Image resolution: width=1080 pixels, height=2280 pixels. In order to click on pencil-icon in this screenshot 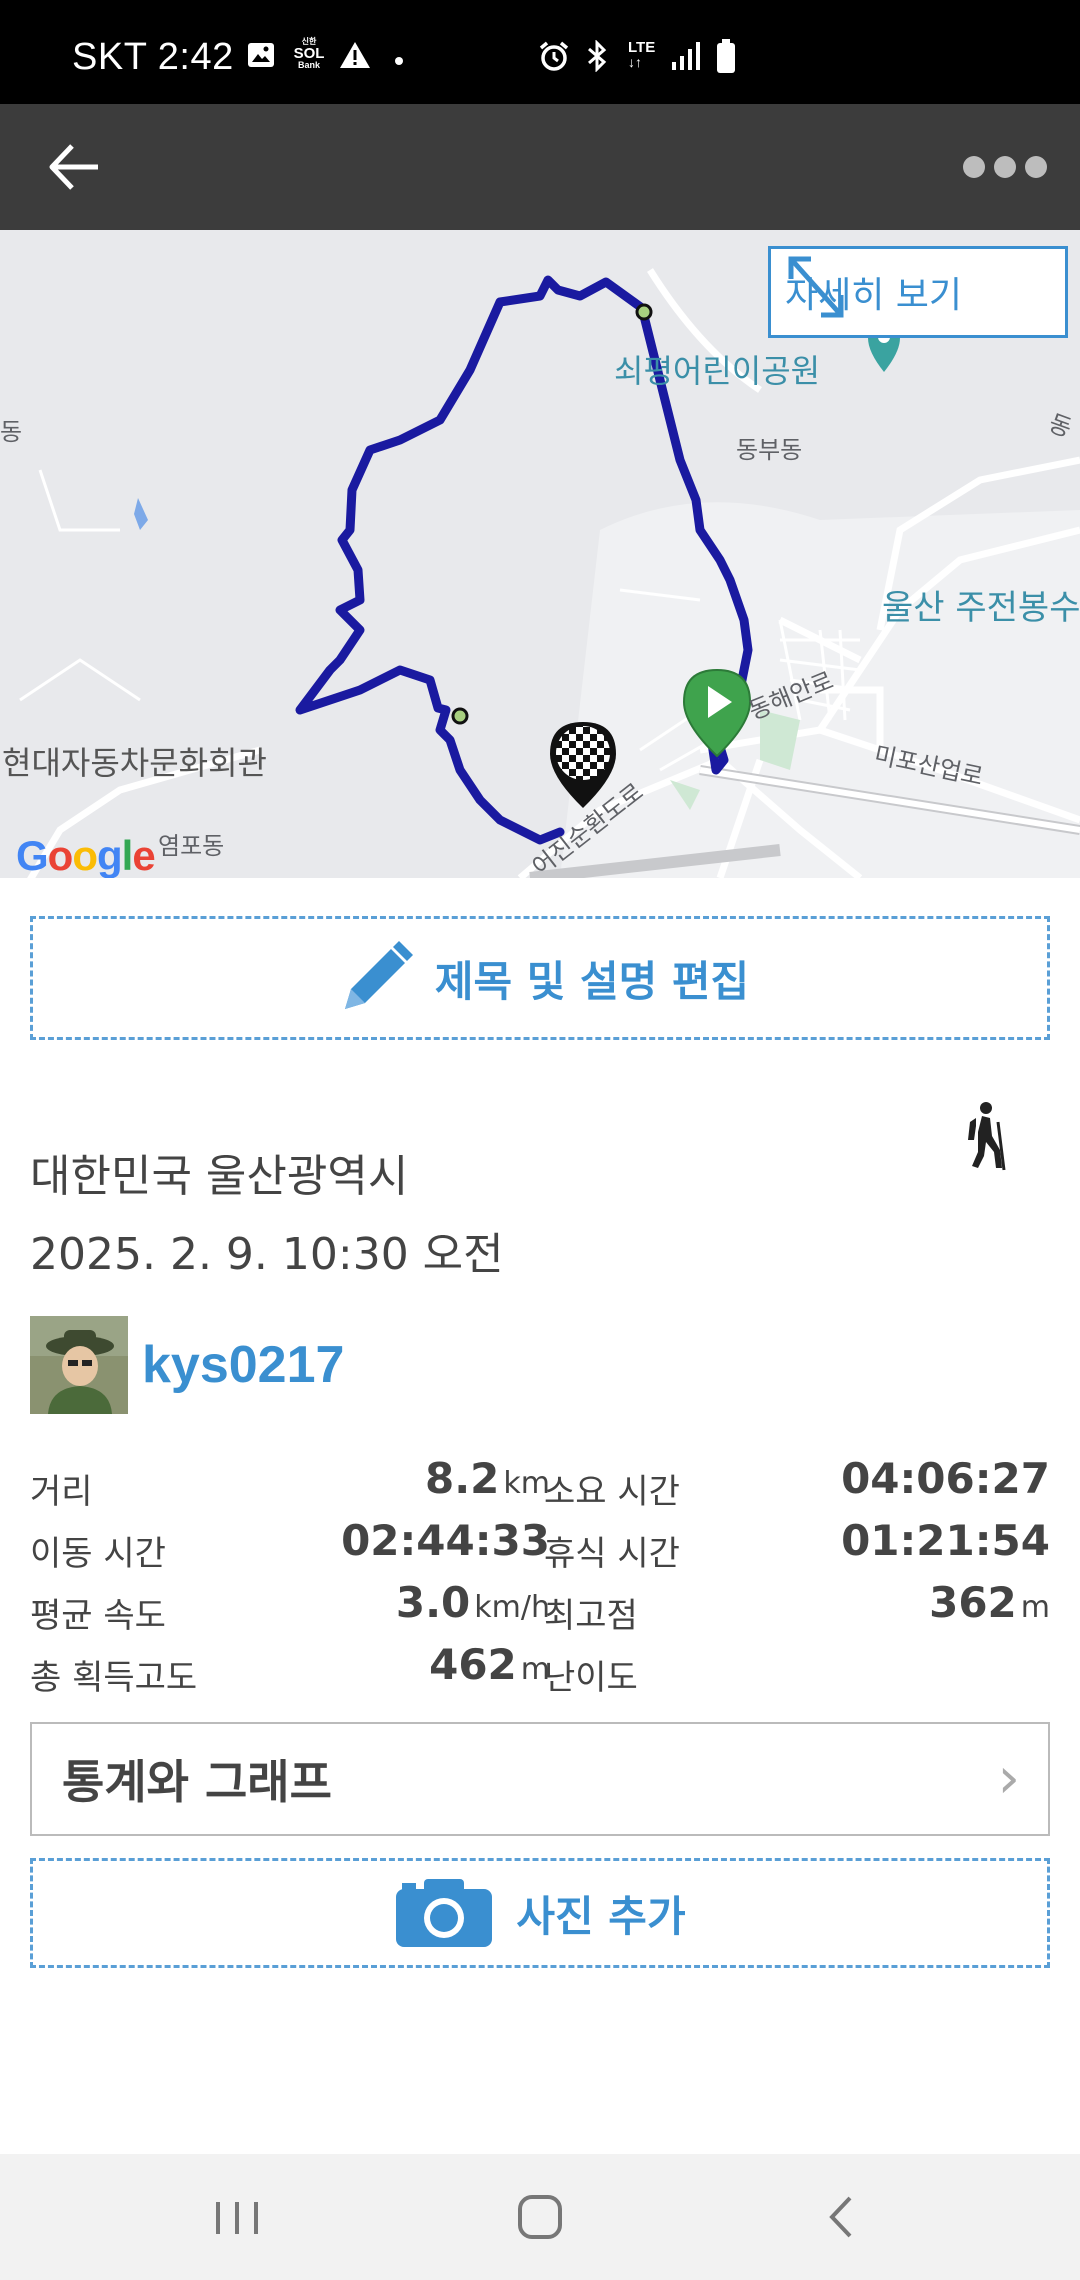, I will do `click(378, 975)`.